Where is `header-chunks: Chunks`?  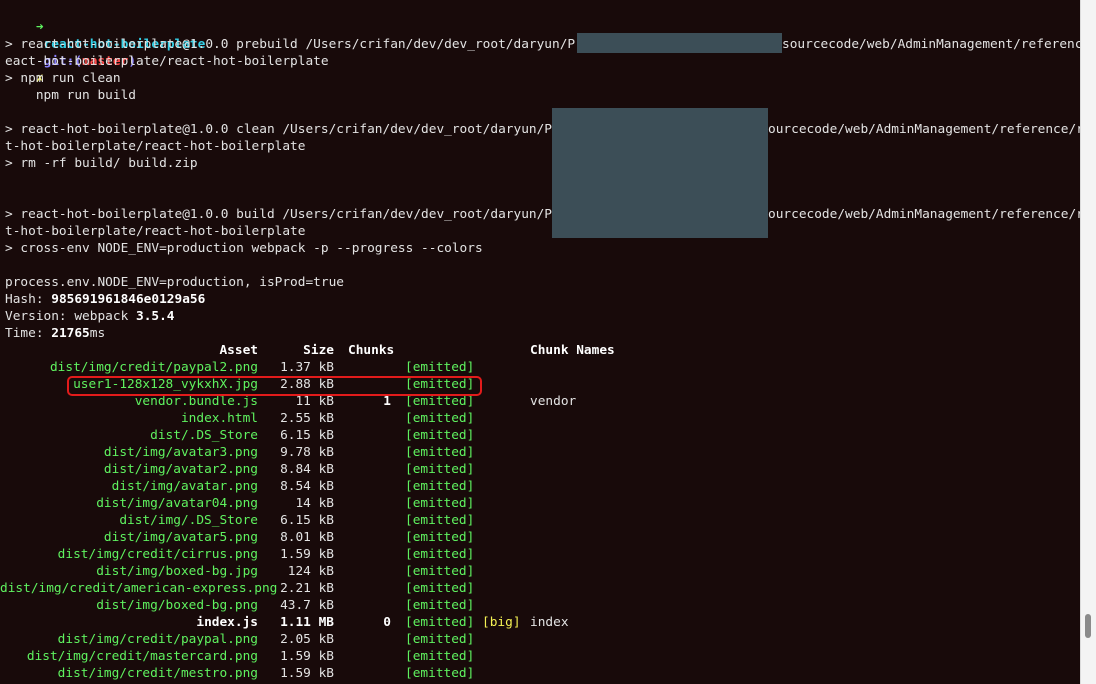
header-chunks: Chunks is located at coordinates (371, 350).